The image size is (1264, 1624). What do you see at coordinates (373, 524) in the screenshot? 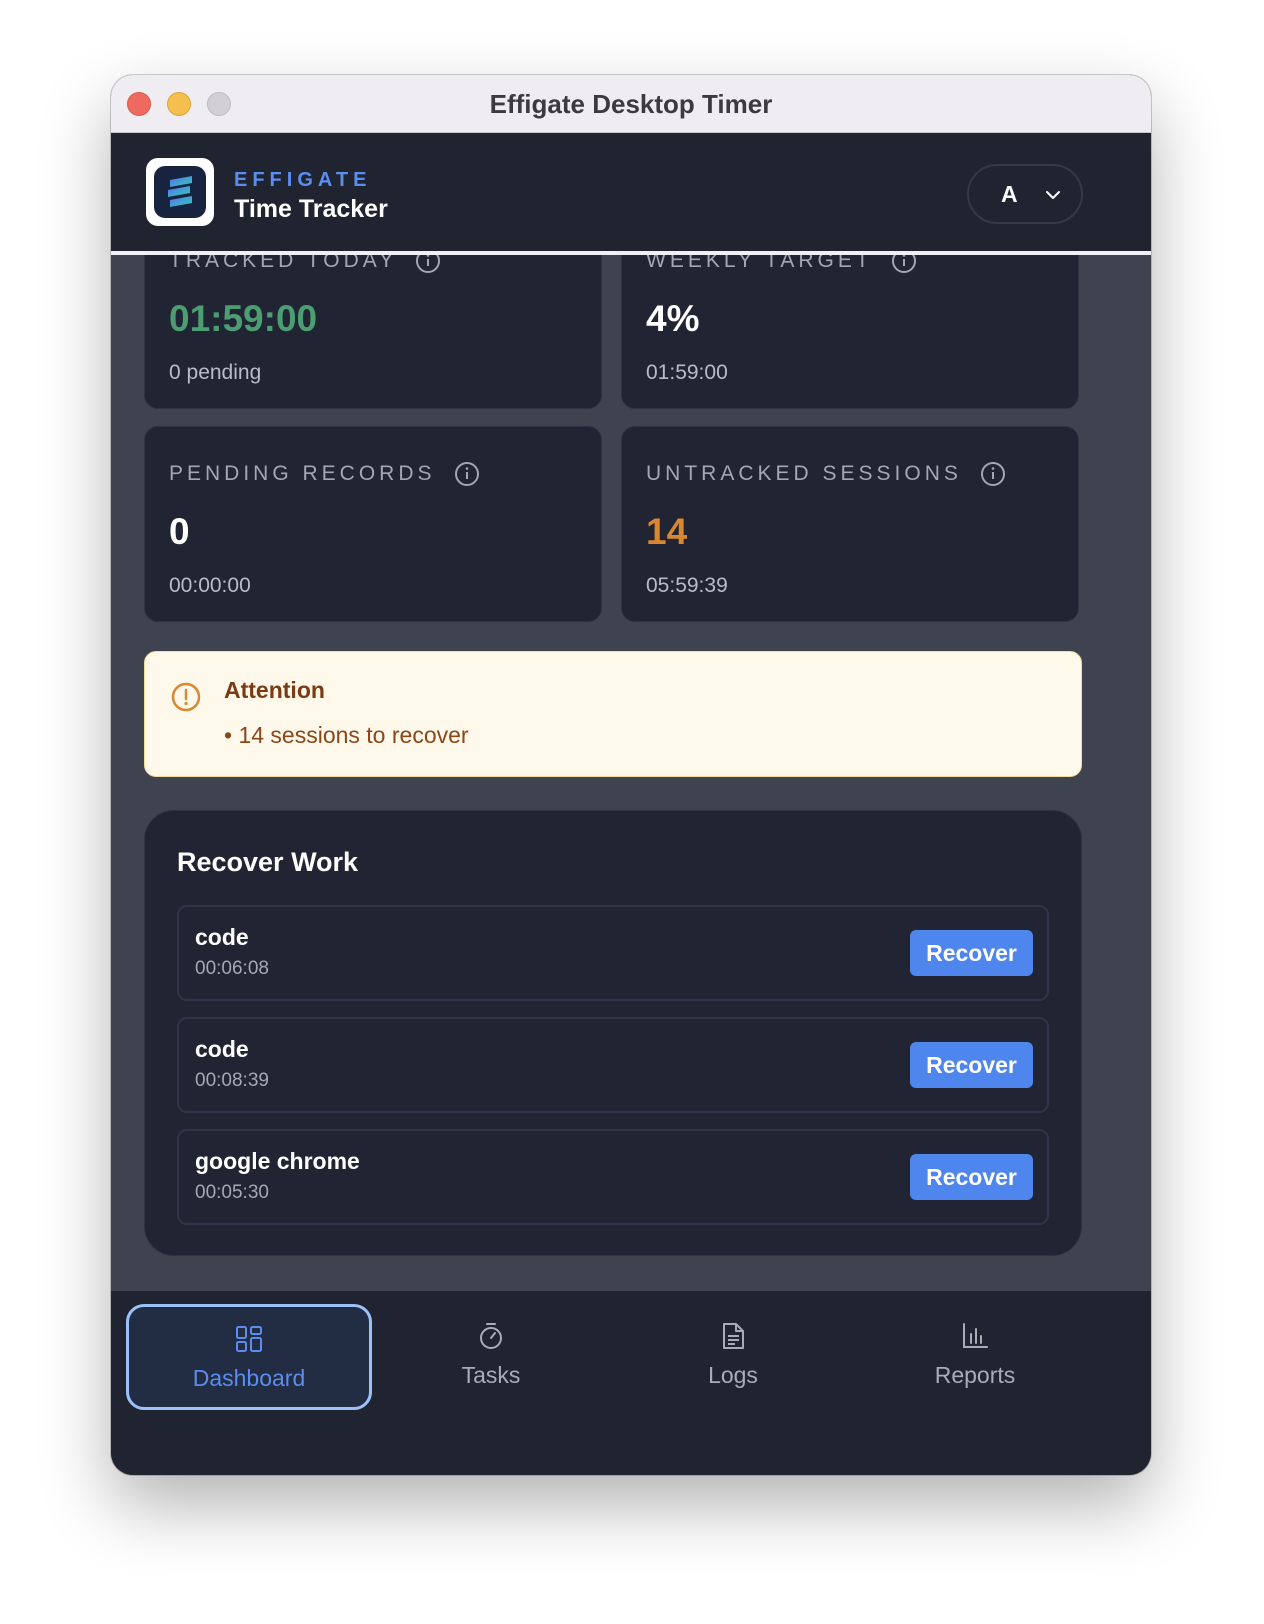
I see `stat-card-pending-records: PENDING RECORDS 0 00:00:00` at bounding box center [373, 524].